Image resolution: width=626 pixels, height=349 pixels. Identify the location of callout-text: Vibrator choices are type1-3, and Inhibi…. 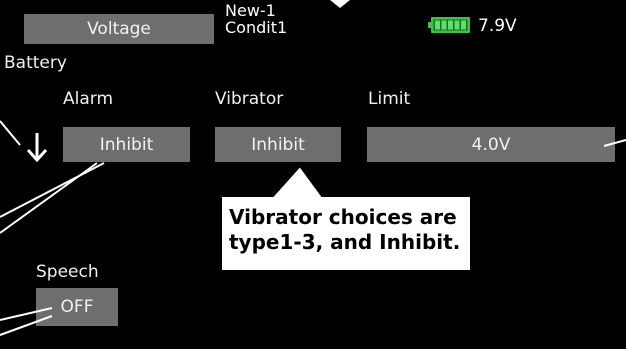
(344, 230).